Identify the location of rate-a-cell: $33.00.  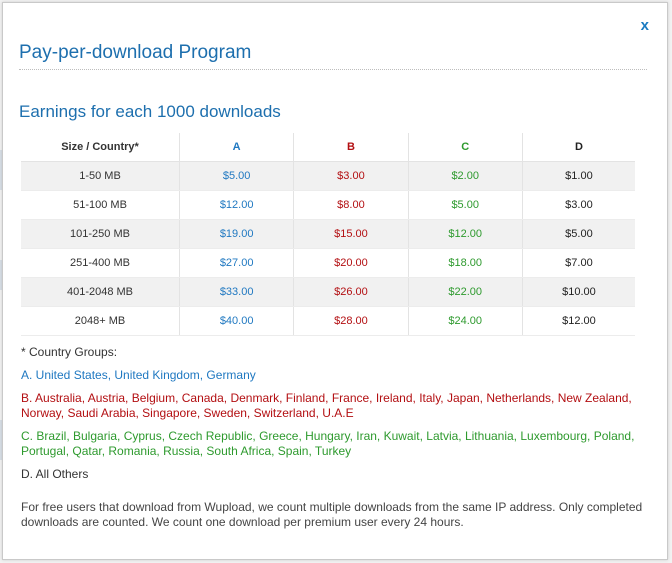
(237, 292).